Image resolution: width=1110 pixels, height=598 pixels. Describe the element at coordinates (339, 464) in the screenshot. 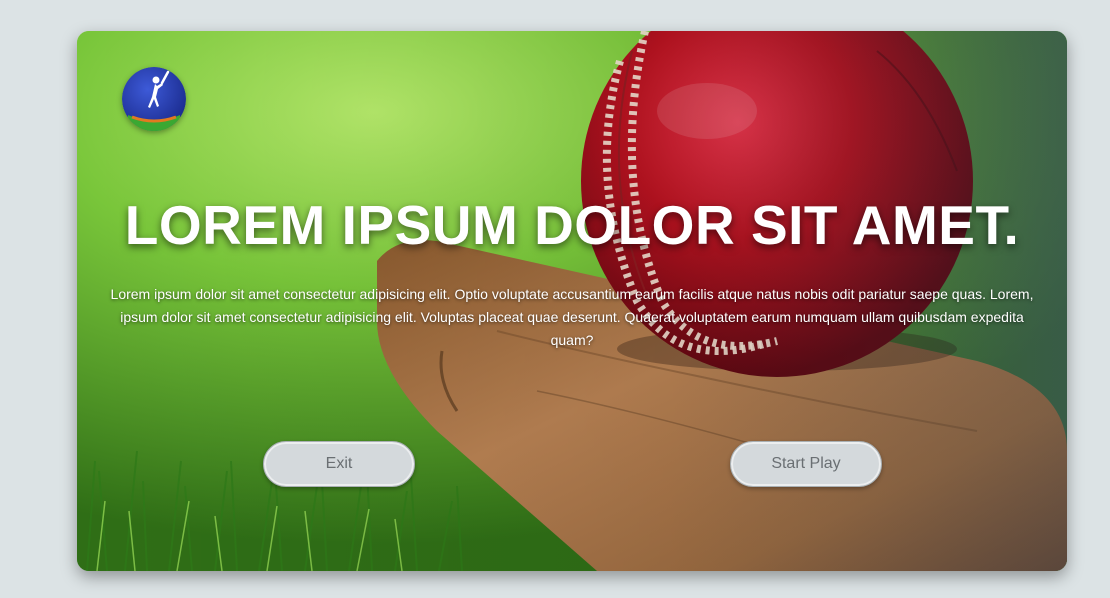

I see `exit-button: Exit` at that location.